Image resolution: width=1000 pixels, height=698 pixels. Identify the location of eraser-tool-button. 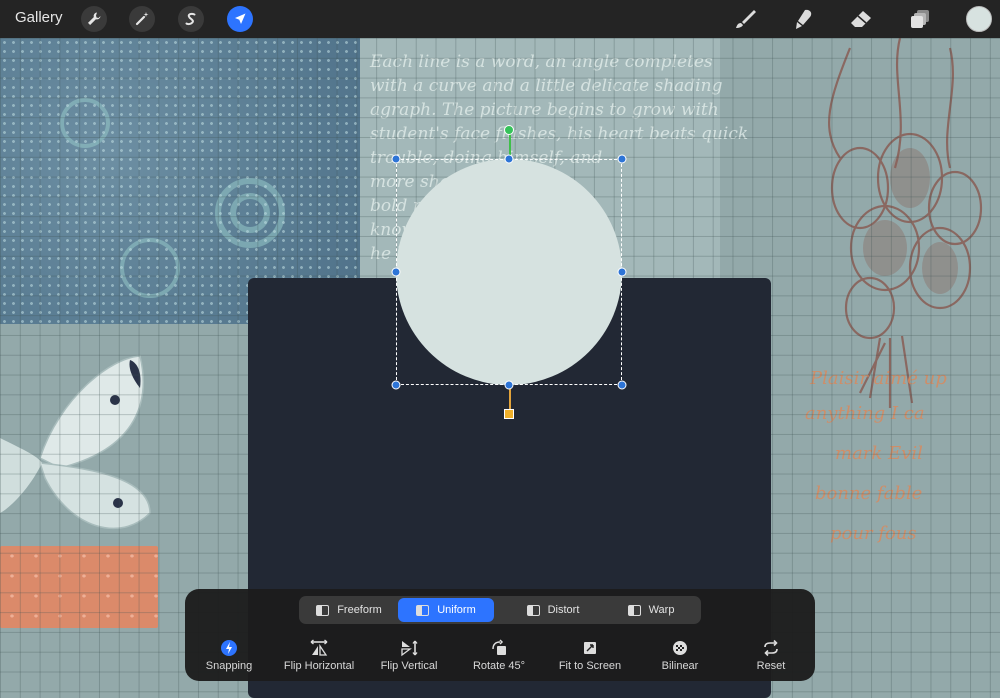
(861, 19).